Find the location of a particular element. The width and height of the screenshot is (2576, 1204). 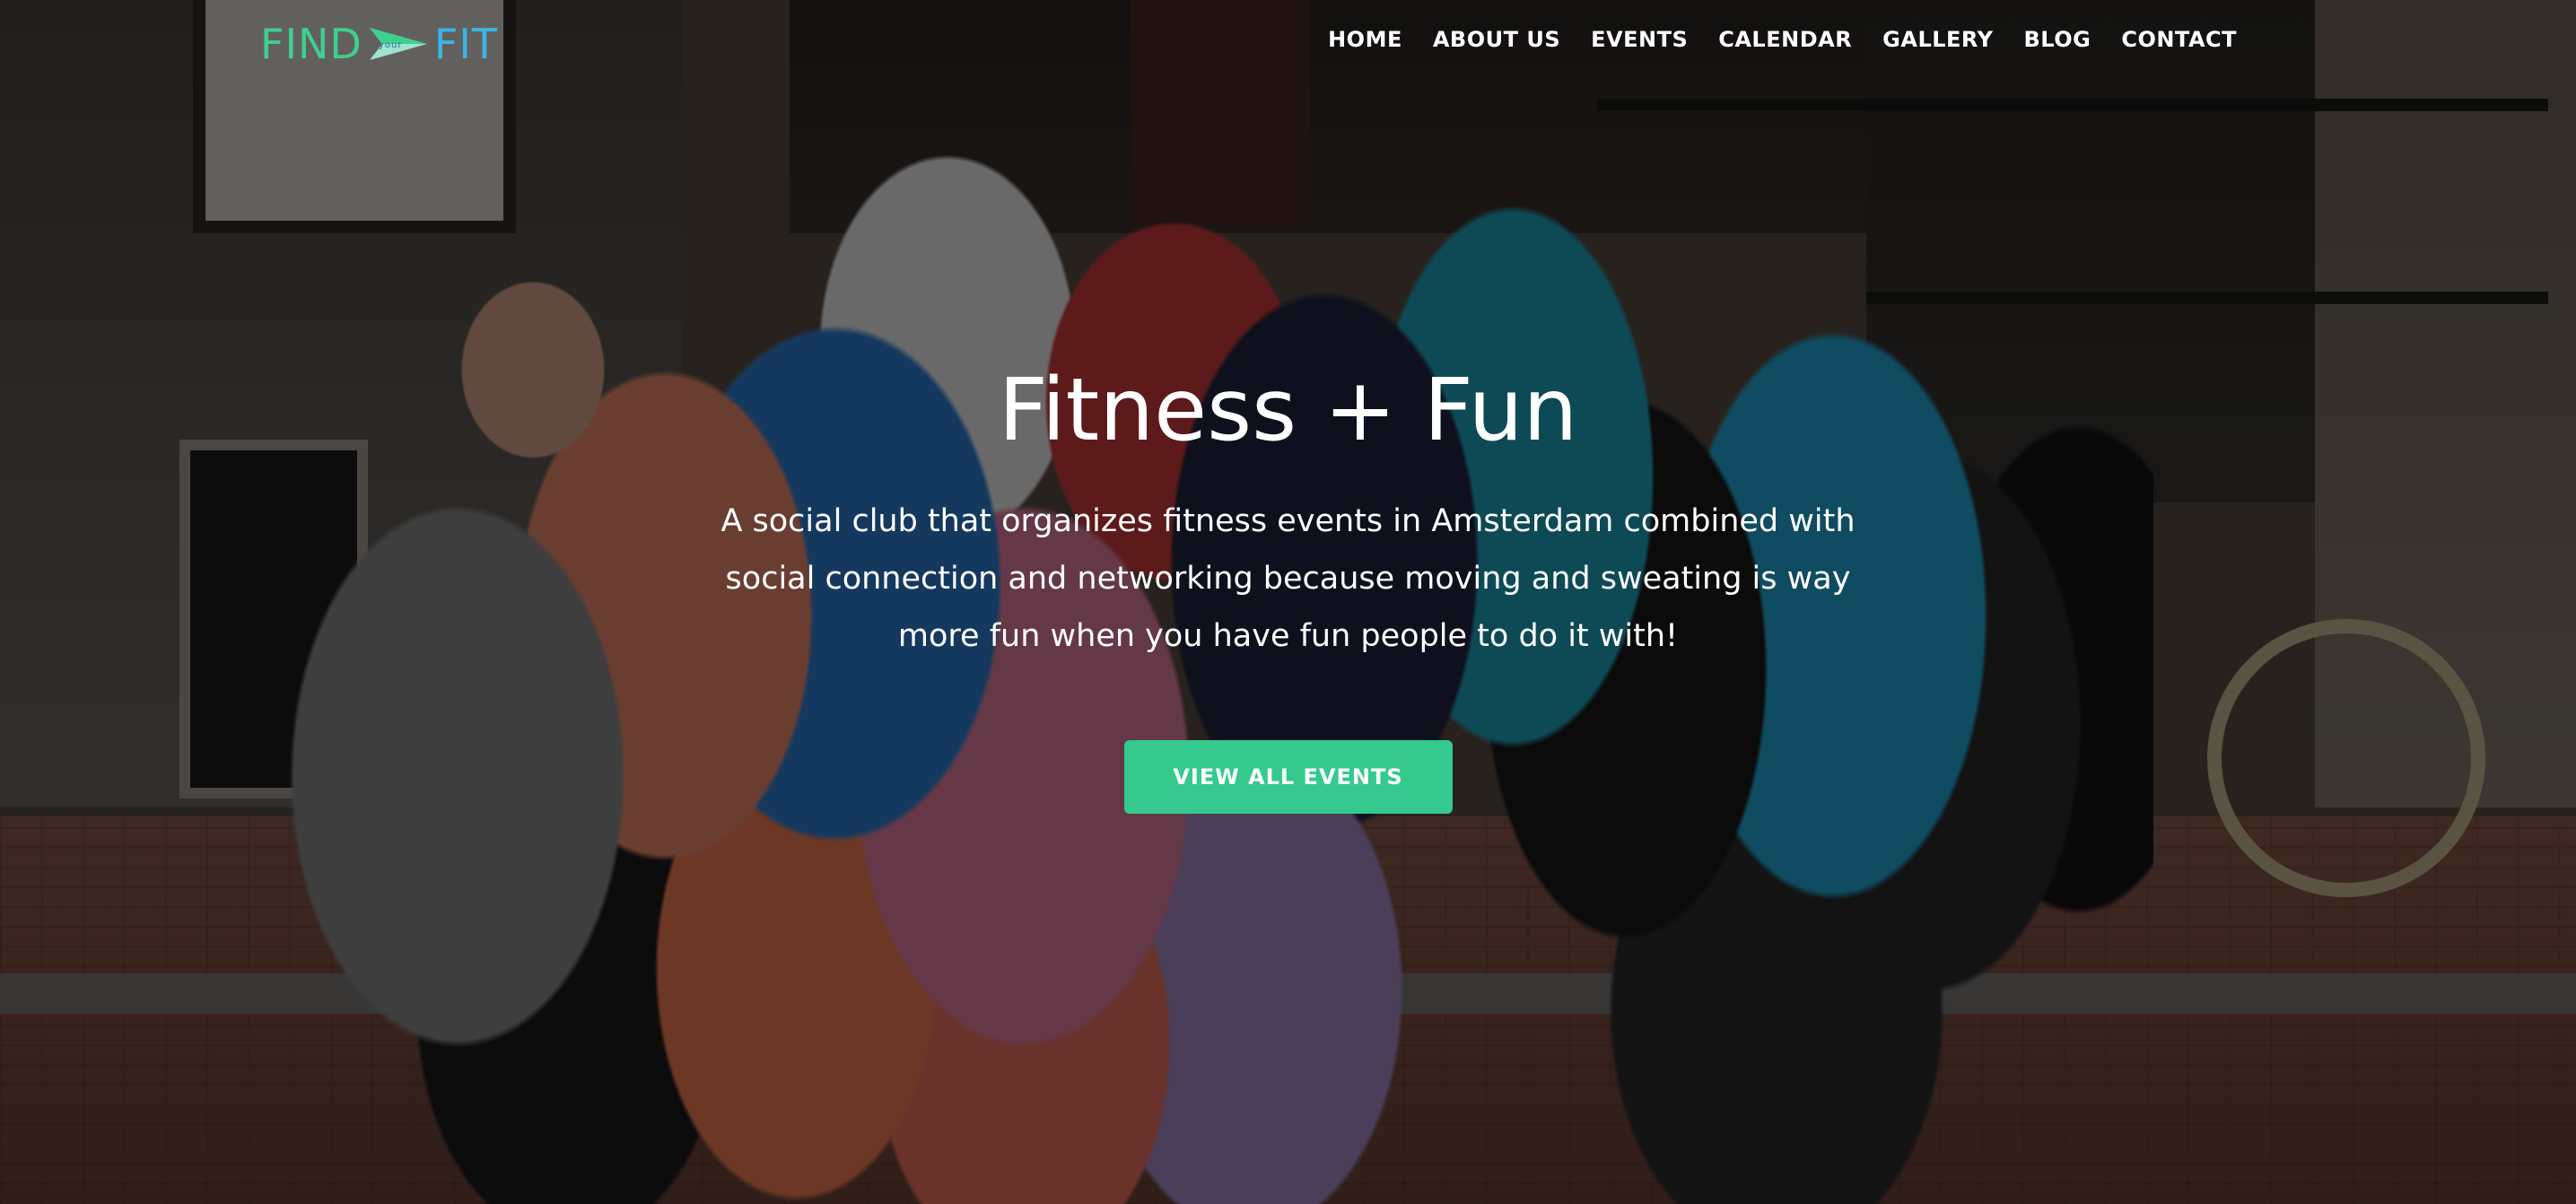

nav-events: EVENTS is located at coordinates (1640, 39).